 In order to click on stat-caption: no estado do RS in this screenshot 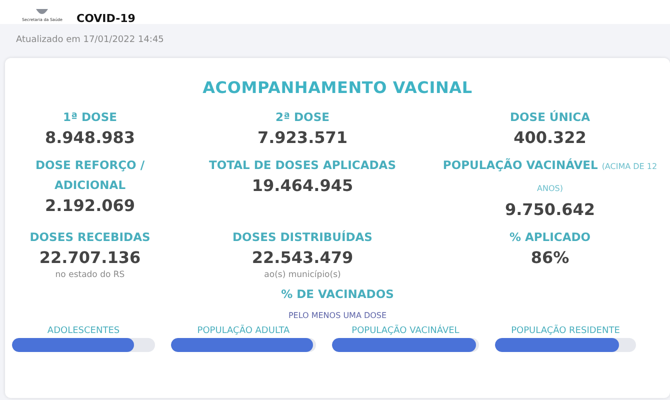, I will do `click(90, 275)`.